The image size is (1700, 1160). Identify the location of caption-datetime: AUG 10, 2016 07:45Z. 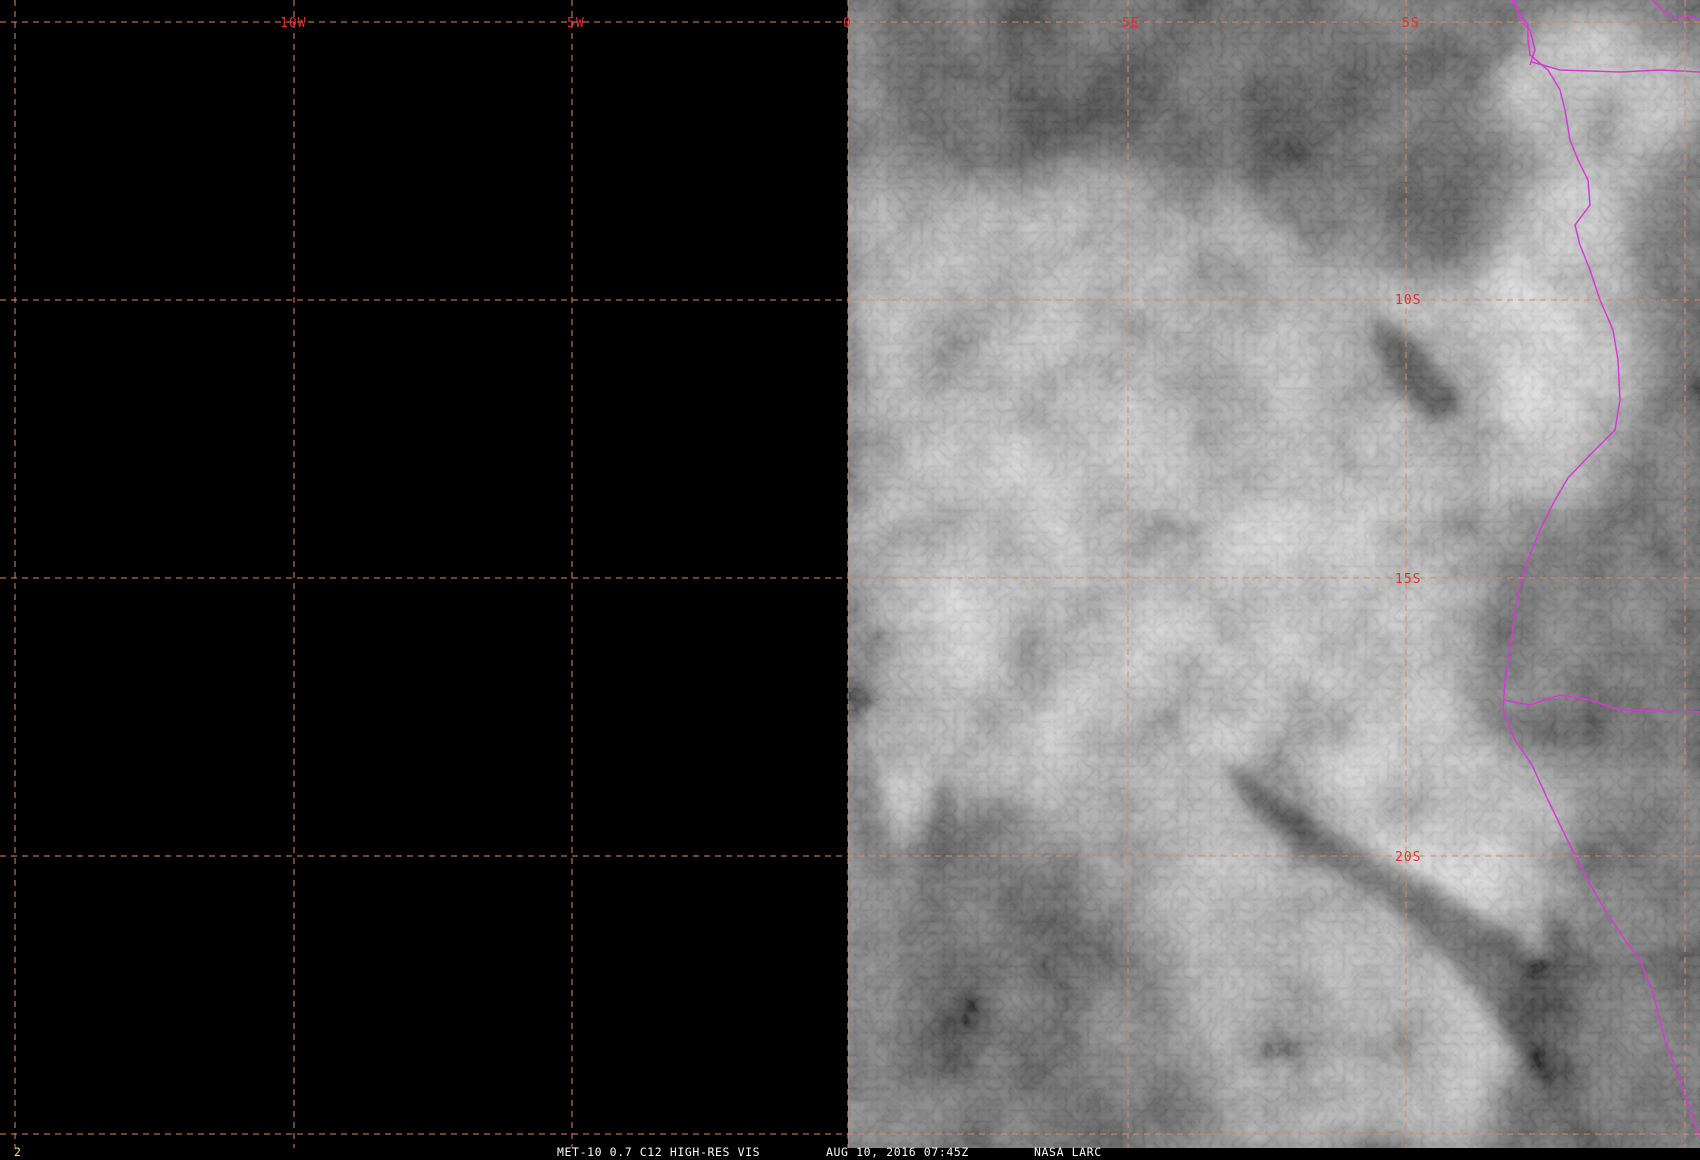
(897, 1152).